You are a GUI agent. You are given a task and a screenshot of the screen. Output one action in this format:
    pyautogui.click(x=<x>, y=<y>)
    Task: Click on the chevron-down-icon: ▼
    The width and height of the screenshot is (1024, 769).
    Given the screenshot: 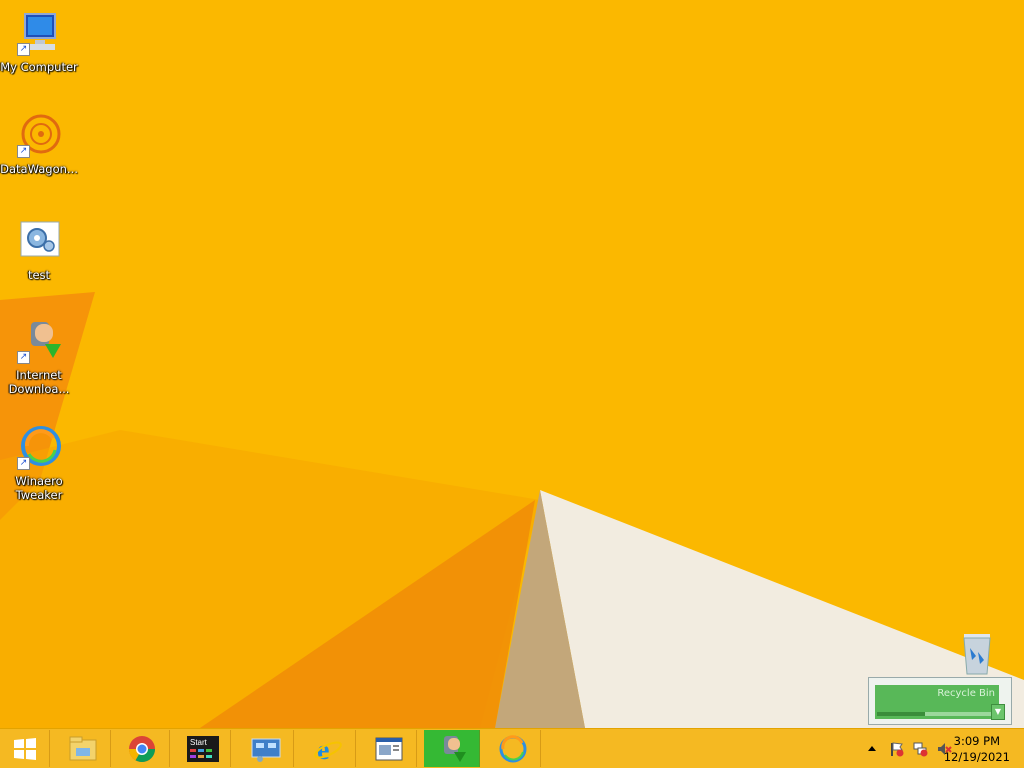 What is the action you would take?
    pyautogui.click(x=998, y=712)
    